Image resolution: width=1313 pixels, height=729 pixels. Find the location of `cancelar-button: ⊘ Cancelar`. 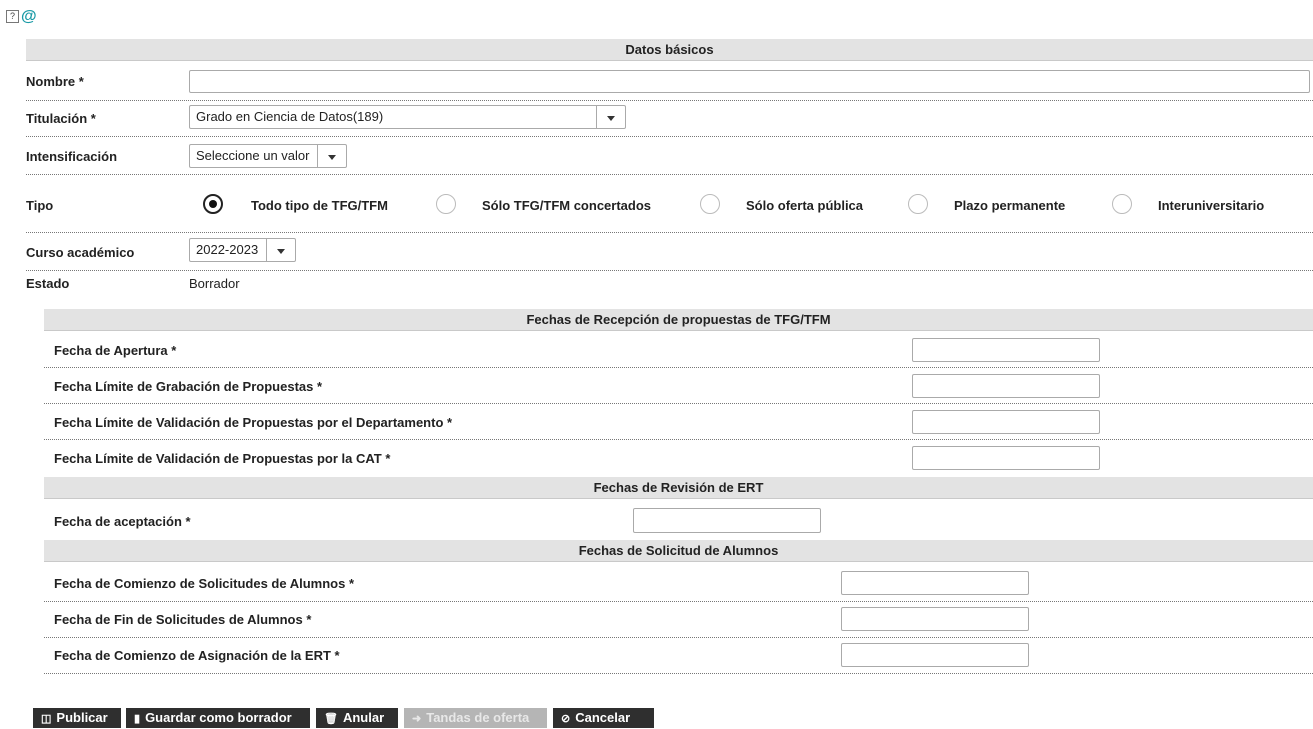

cancelar-button: ⊘ Cancelar is located at coordinates (603, 718).